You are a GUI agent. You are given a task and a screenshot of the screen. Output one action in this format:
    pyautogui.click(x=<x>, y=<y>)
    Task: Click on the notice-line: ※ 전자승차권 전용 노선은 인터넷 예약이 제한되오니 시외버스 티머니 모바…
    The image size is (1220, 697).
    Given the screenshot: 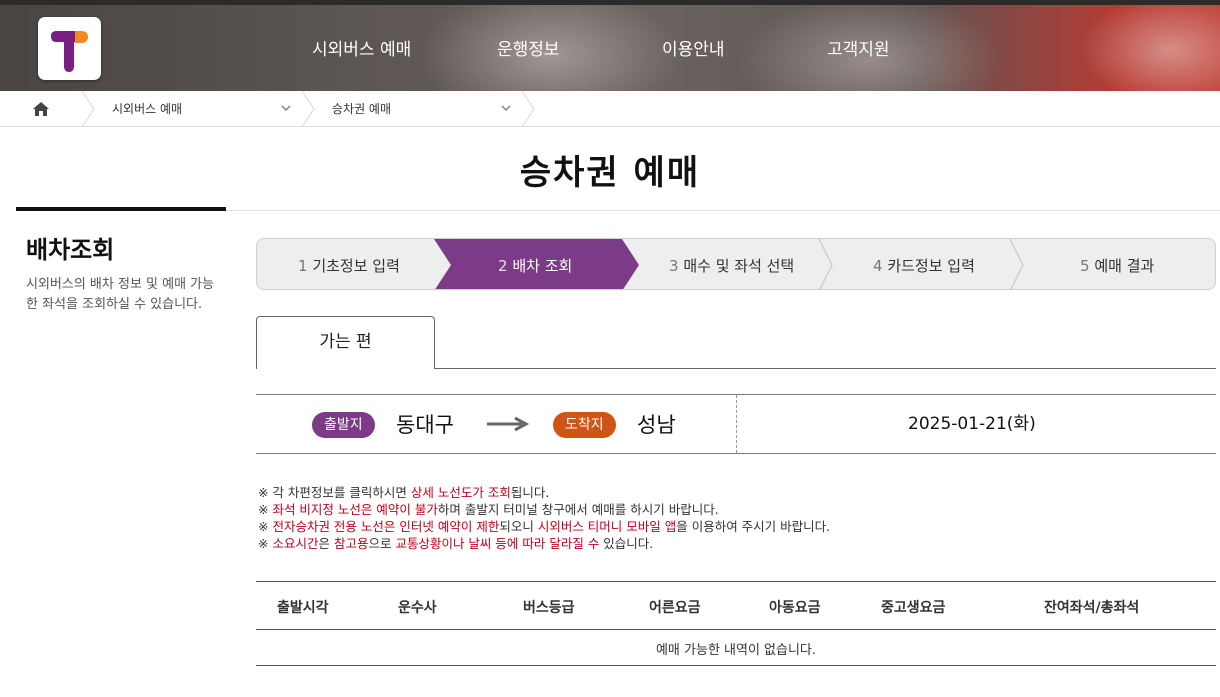 What is the action you would take?
    pyautogui.click(x=544, y=526)
    